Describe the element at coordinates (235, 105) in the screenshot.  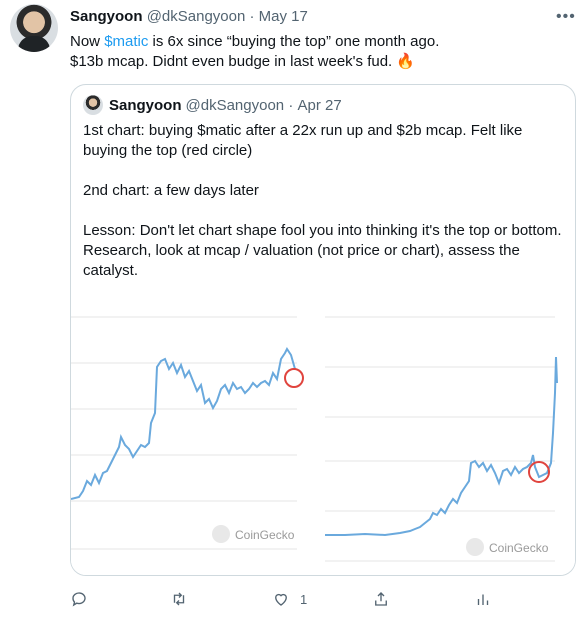
I see `quoted-author-handle: @dkSangyoon` at that location.